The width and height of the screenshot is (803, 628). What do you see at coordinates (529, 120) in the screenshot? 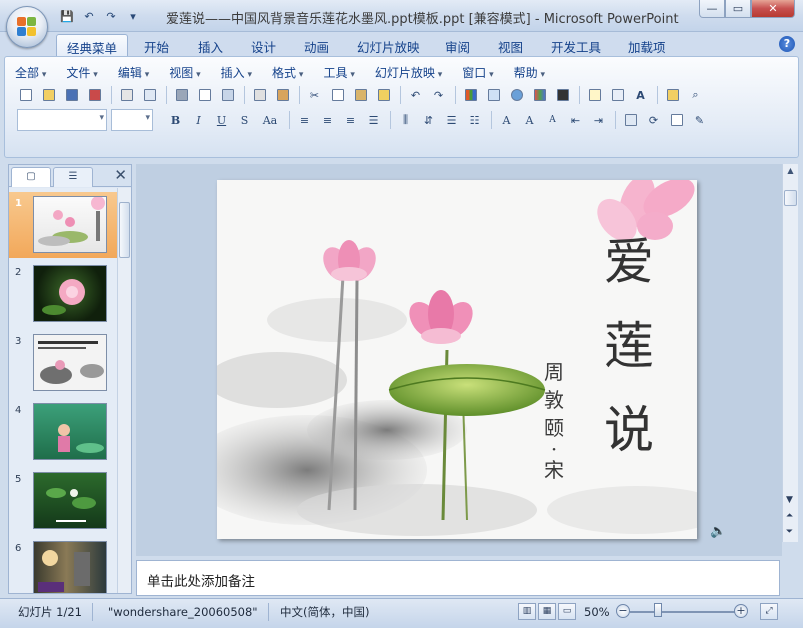
I see `grow-font-icon: A` at bounding box center [529, 120].